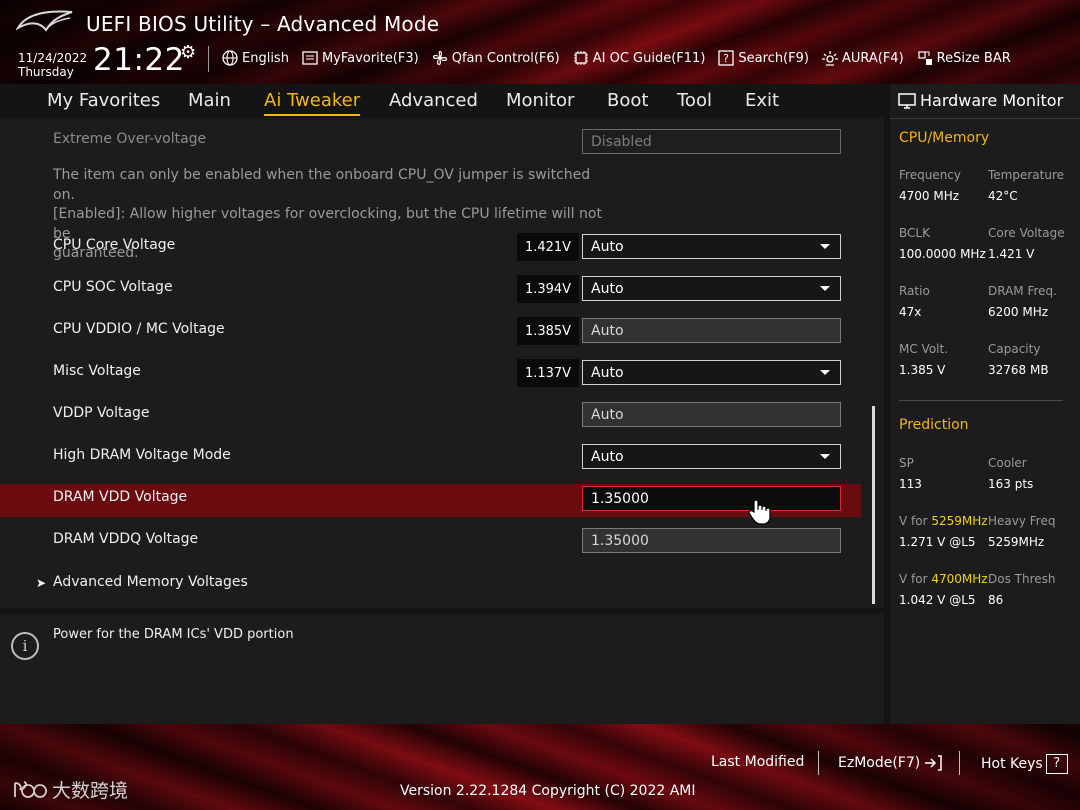 This screenshot has width=1080, height=810. I want to click on dram-vdd-voltage-input: 1.35000, so click(711, 498).